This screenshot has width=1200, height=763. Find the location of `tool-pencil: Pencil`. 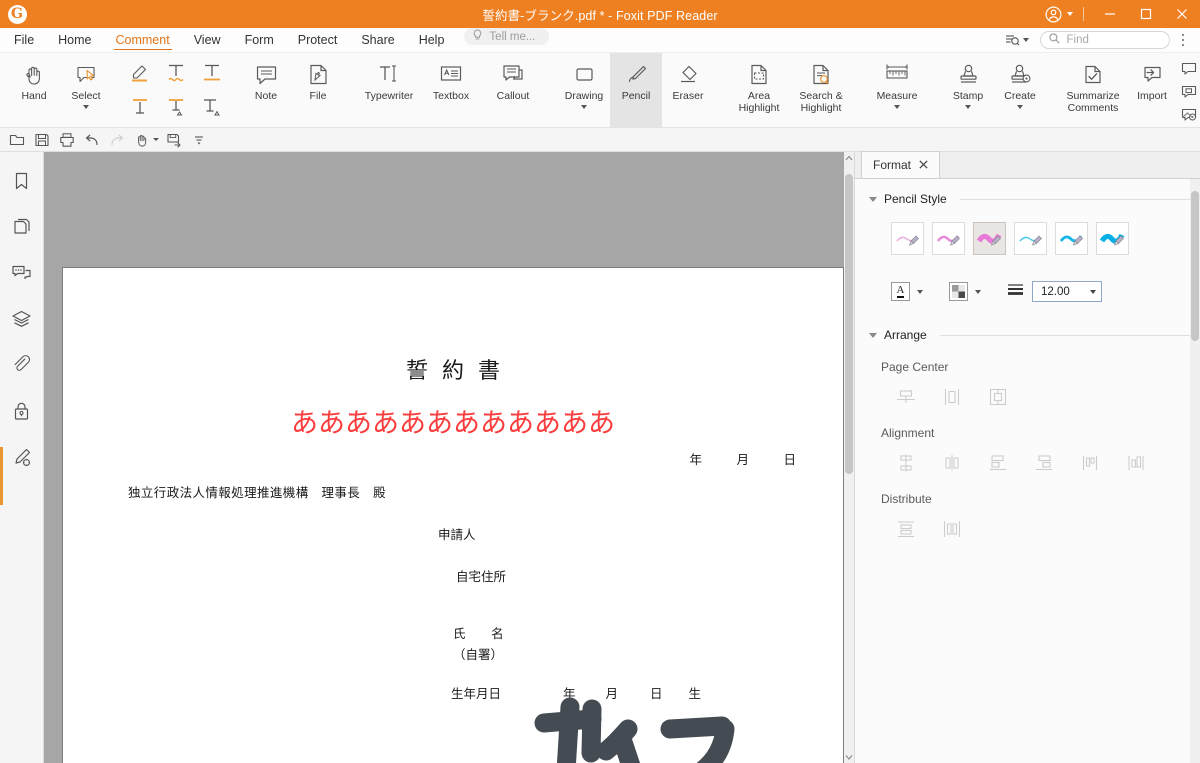

tool-pencil: Pencil is located at coordinates (636, 90).